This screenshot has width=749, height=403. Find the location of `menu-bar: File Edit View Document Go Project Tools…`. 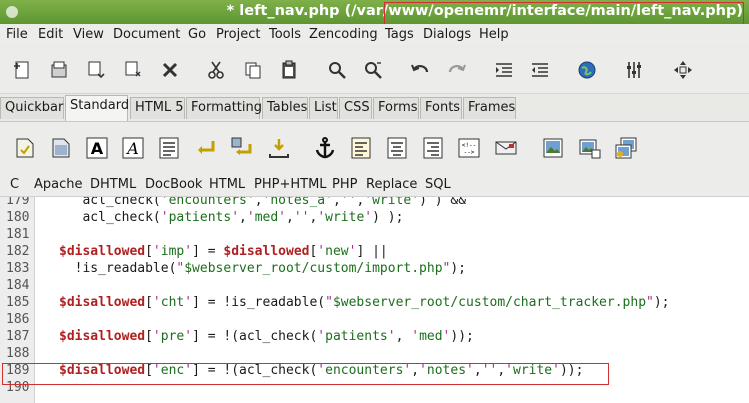

menu-bar: File Edit View Document Go Project Tools… is located at coordinates (374, 35).